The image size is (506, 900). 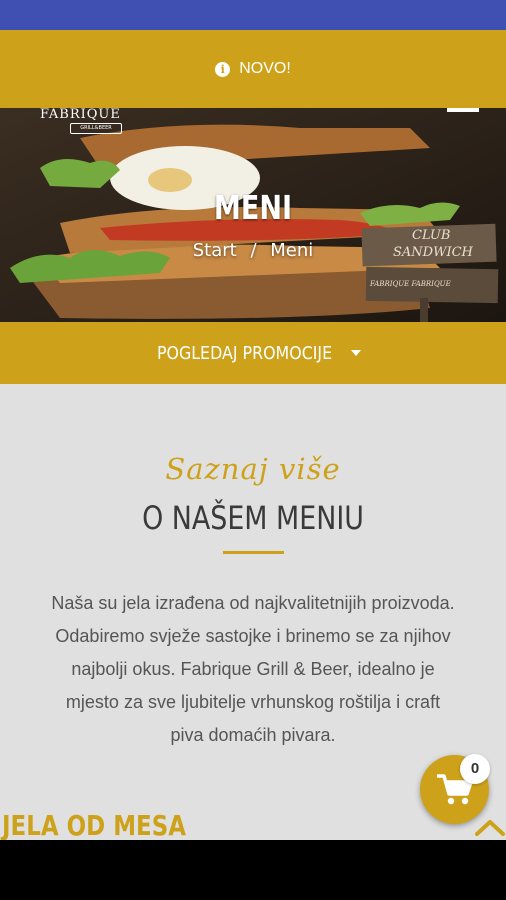 What do you see at coordinates (223, 69) in the screenshot?
I see `info-icon: i` at bounding box center [223, 69].